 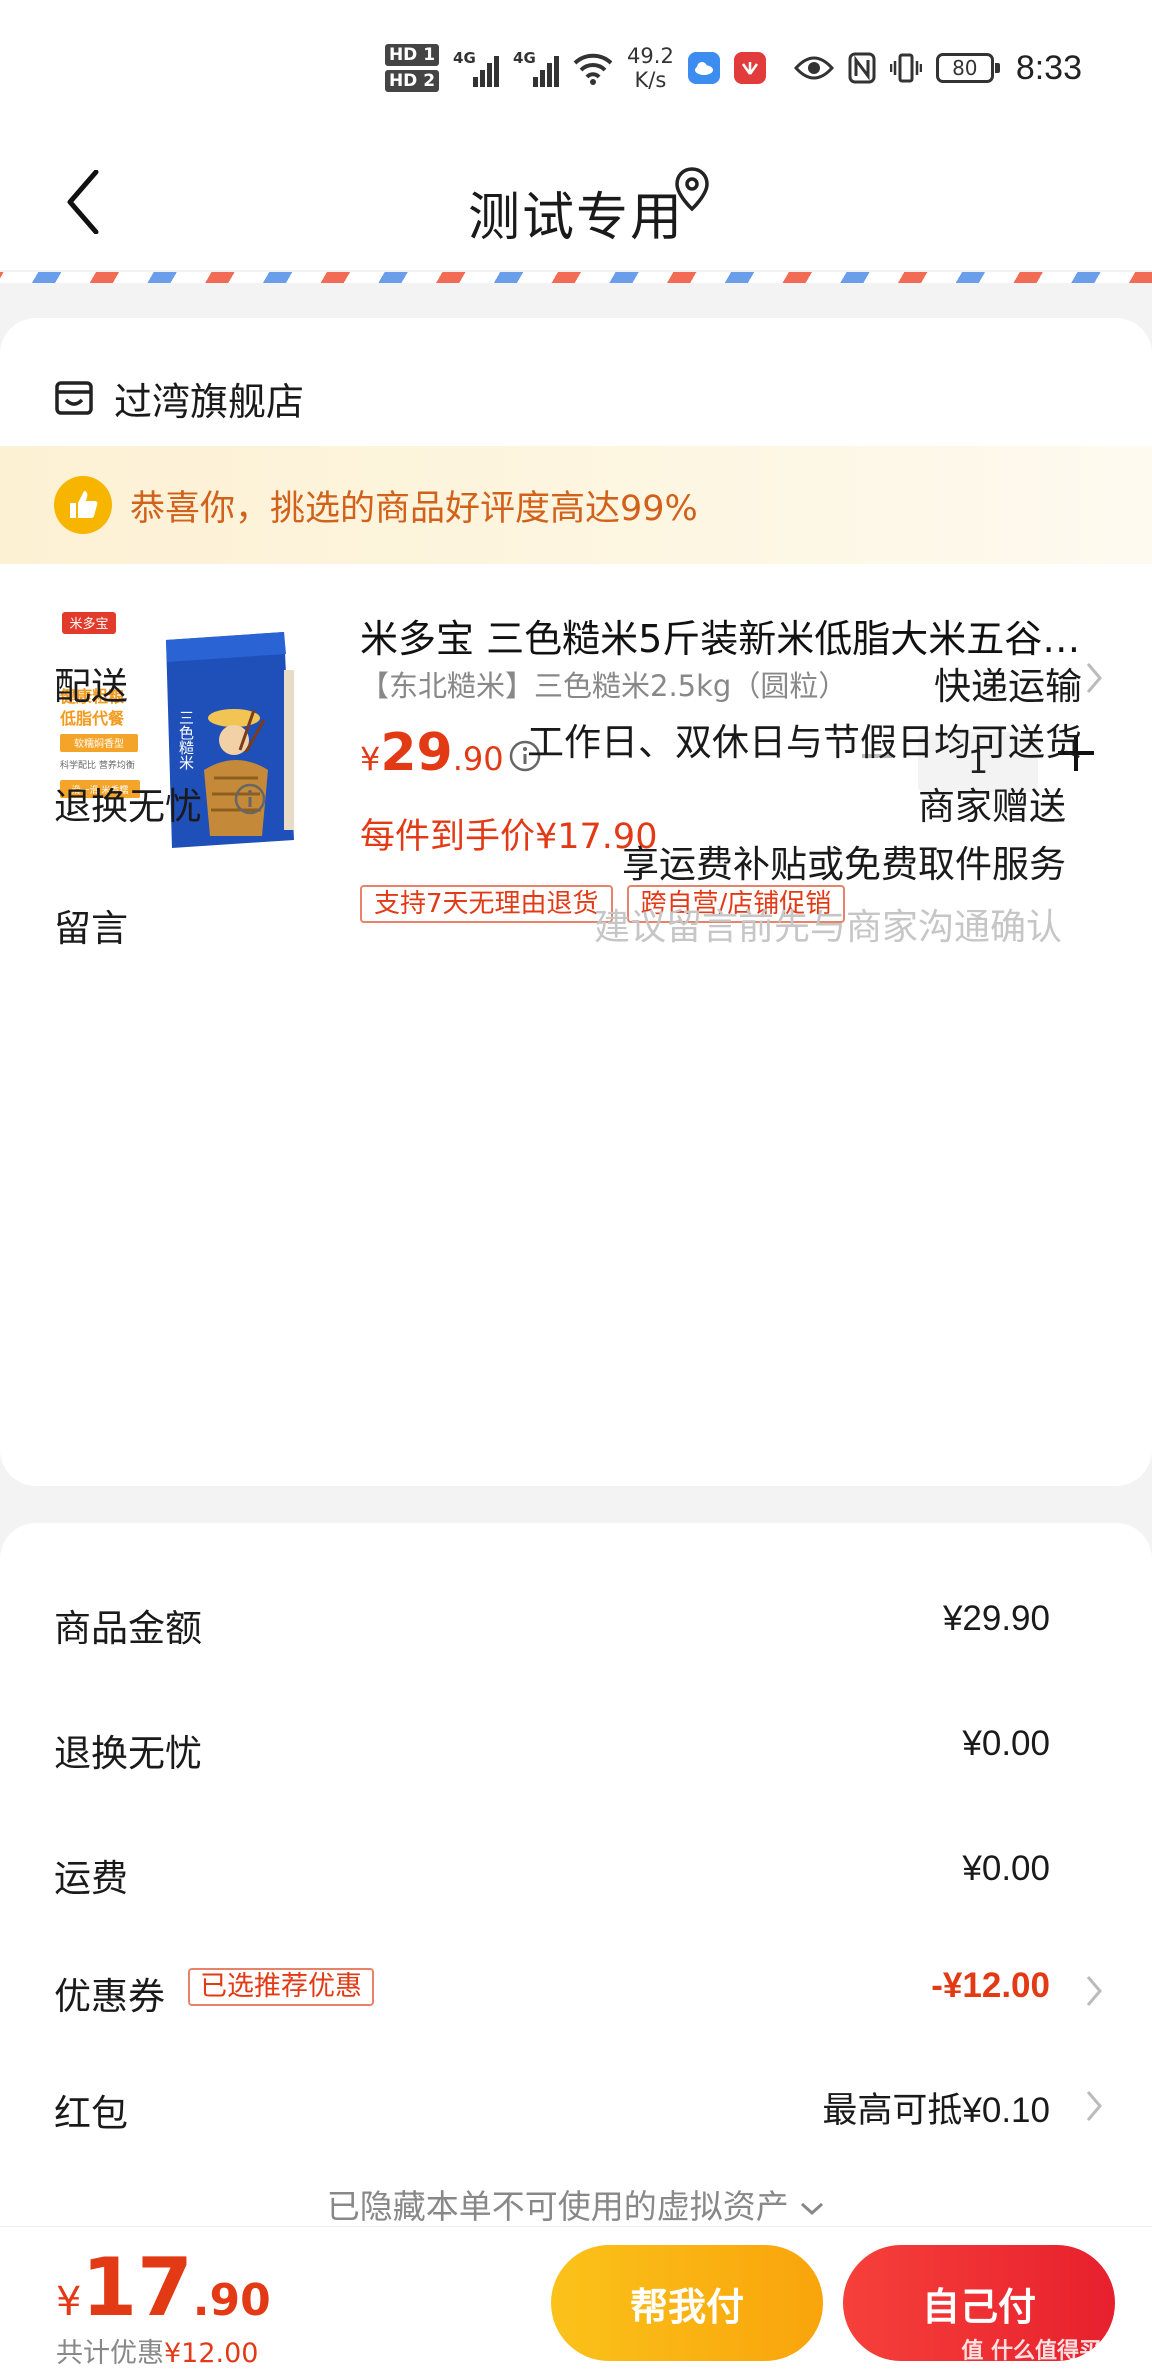 I want to click on total-decimal: .90, so click(x=231, y=2300).